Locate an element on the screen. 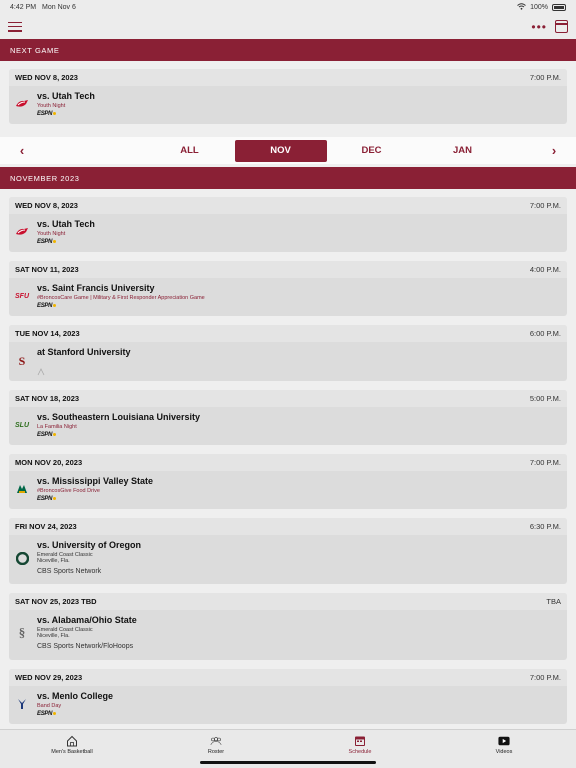  game-promo: La Familia Night is located at coordinates (57, 427).